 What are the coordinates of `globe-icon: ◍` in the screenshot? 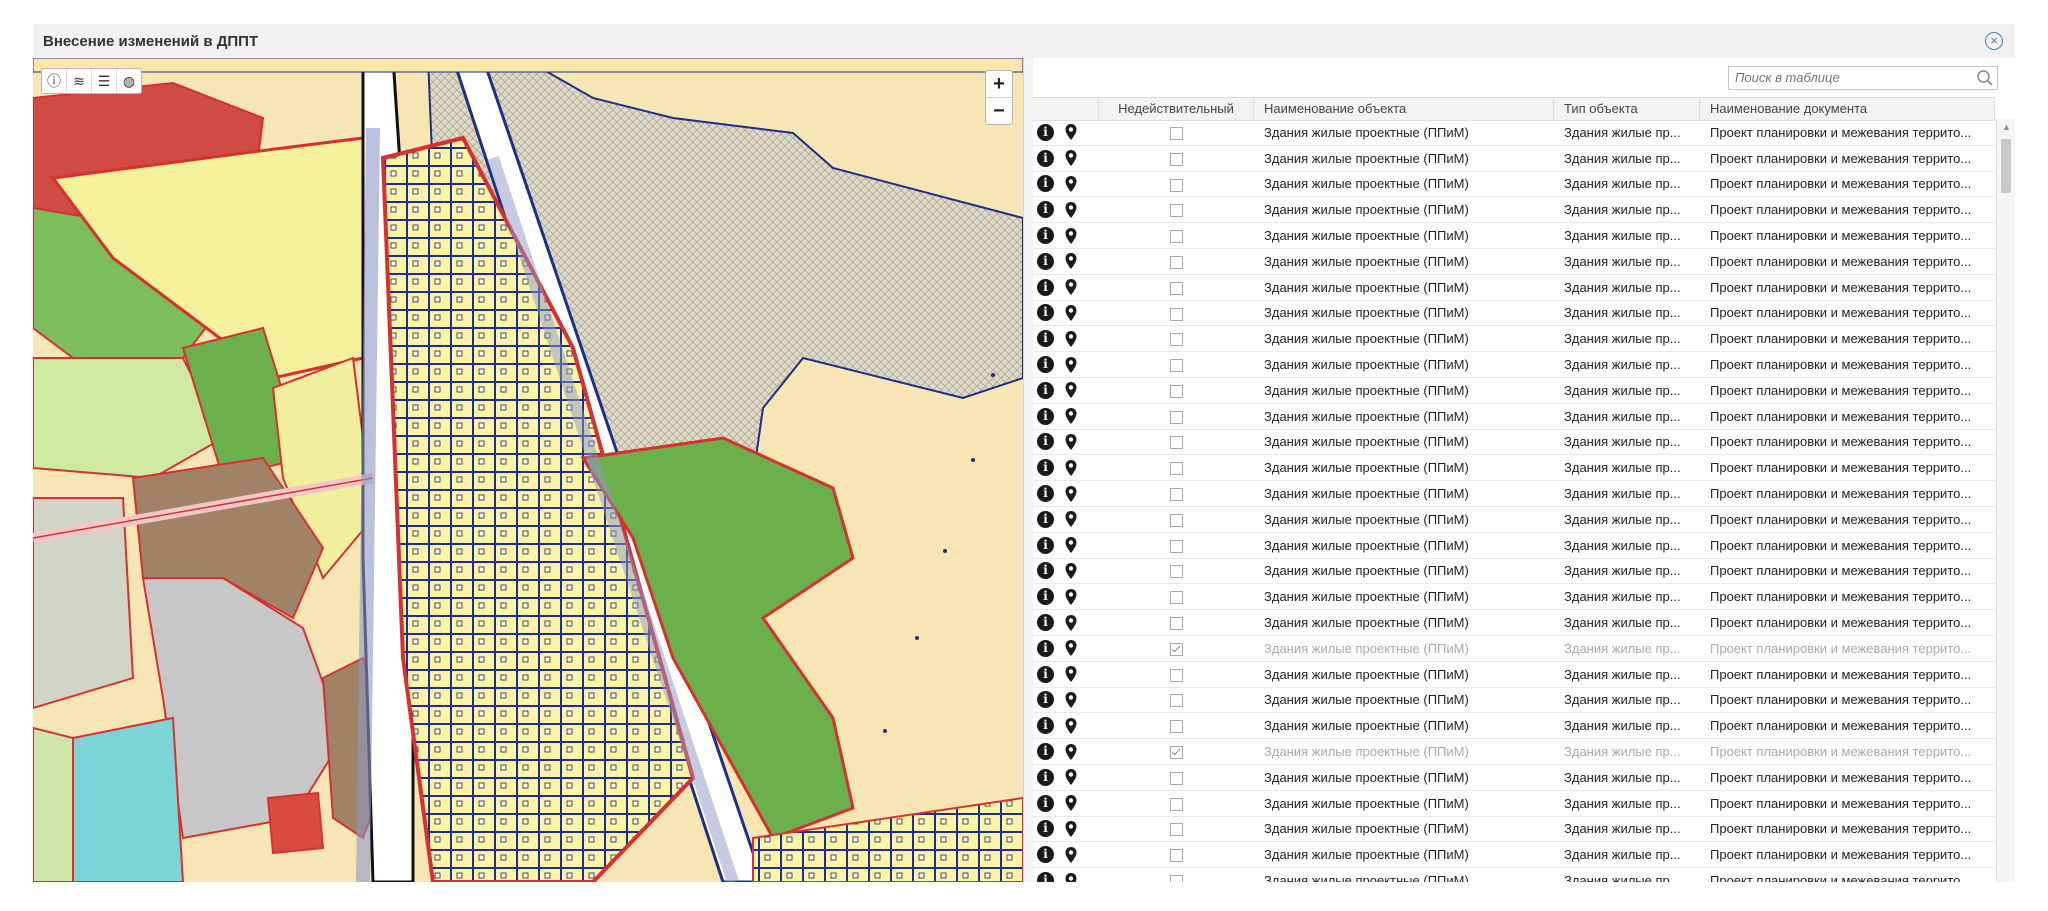 It's located at (129, 81).